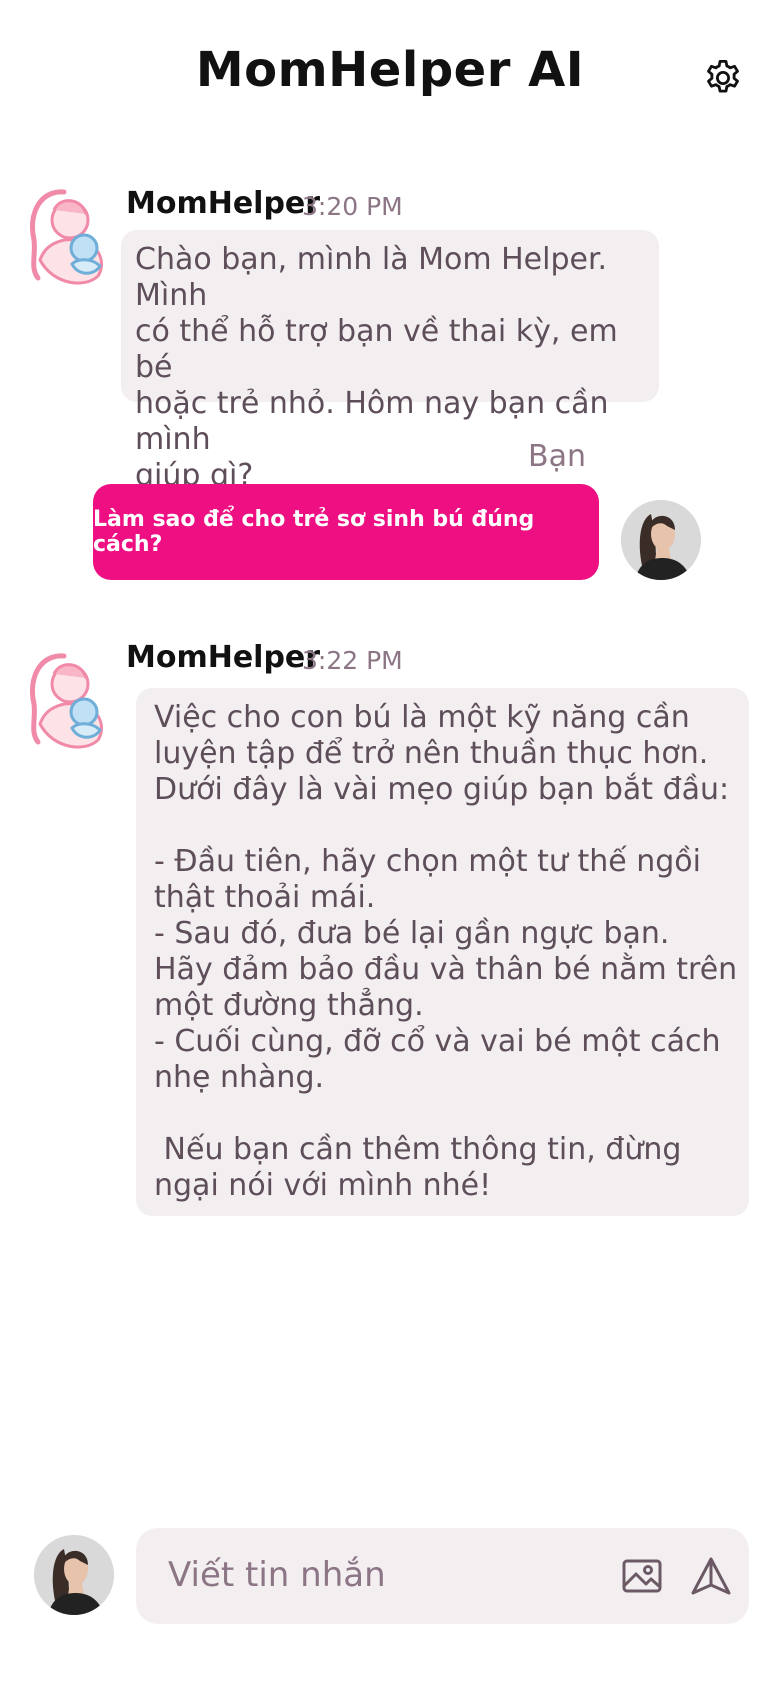 The height and width of the screenshot is (1688, 780). Describe the element at coordinates (352, 660) in the screenshot. I see `message-timestamp: 3:22 PM` at that location.